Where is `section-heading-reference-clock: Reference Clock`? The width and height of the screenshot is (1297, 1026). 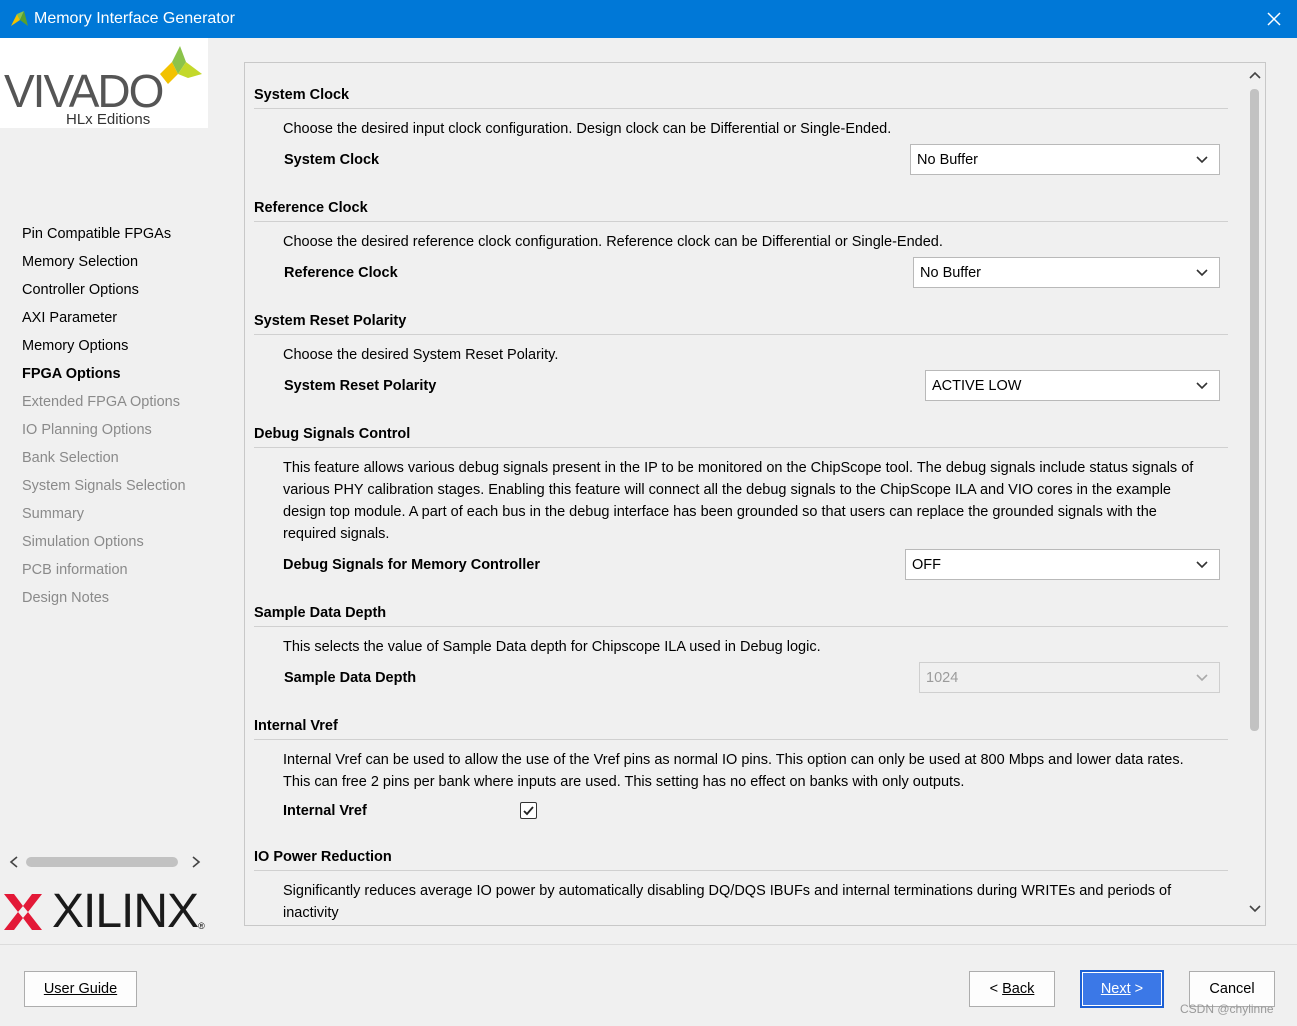
section-heading-reference-clock: Reference Clock is located at coordinates (311, 208).